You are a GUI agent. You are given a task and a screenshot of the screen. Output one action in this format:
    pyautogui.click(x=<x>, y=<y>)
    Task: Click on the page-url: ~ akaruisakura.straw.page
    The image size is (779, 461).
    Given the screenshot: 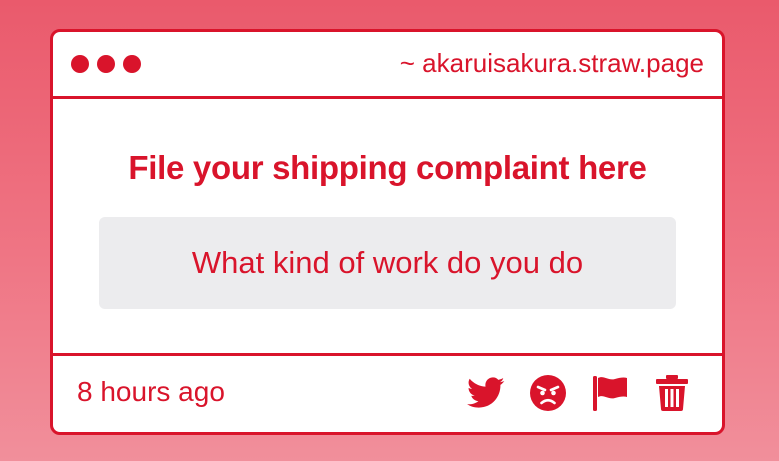 What is the action you would take?
    pyautogui.click(x=552, y=63)
    